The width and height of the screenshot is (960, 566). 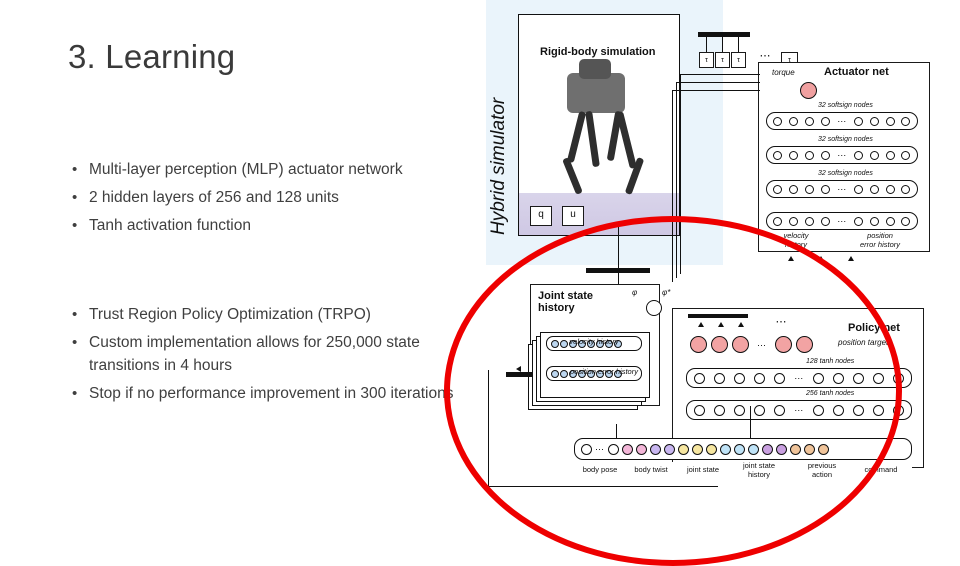 What do you see at coordinates (706, 59) in the screenshot?
I see `tau-1-label: τ` at bounding box center [706, 59].